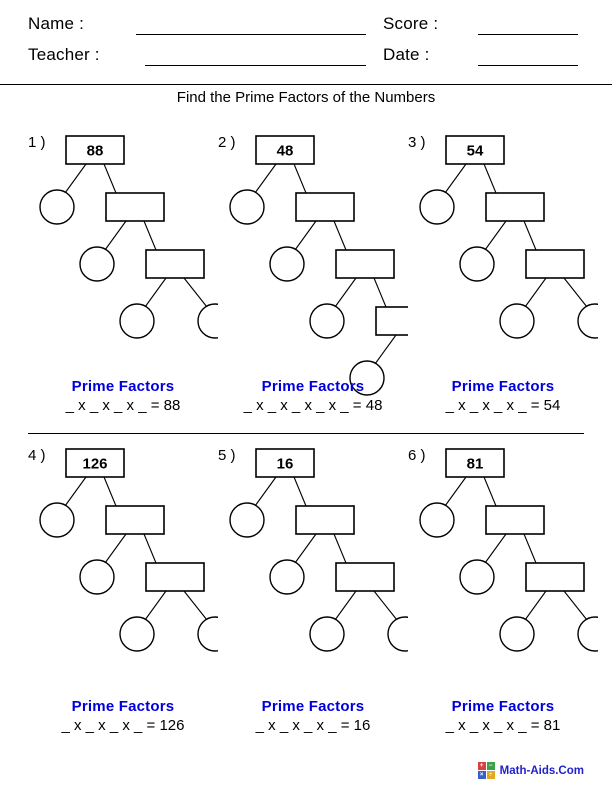 Image resolution: width=612 pixels, height=792 pixels. What do you see at coordinates (541, 770) in the screenshot?
I see `brand-label: Math-Aids.Com` at bounding box center [541, 770].